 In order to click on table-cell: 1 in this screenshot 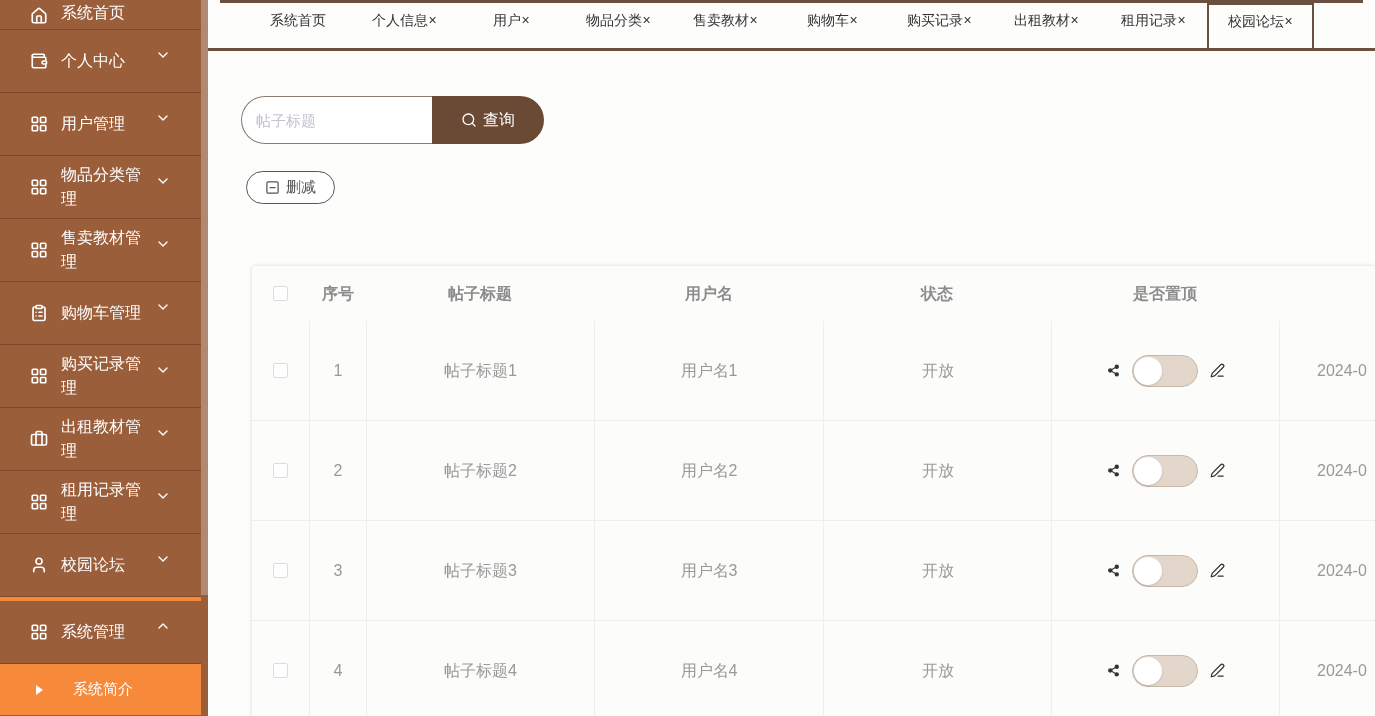, I will do `click(337, 370)`.